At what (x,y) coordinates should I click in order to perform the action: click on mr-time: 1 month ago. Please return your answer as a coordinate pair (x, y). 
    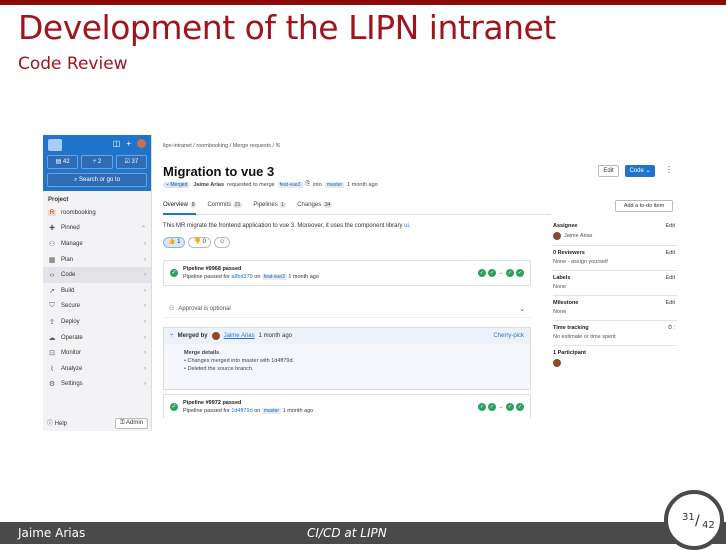
    Looking at the image, I should click on (362, 184).